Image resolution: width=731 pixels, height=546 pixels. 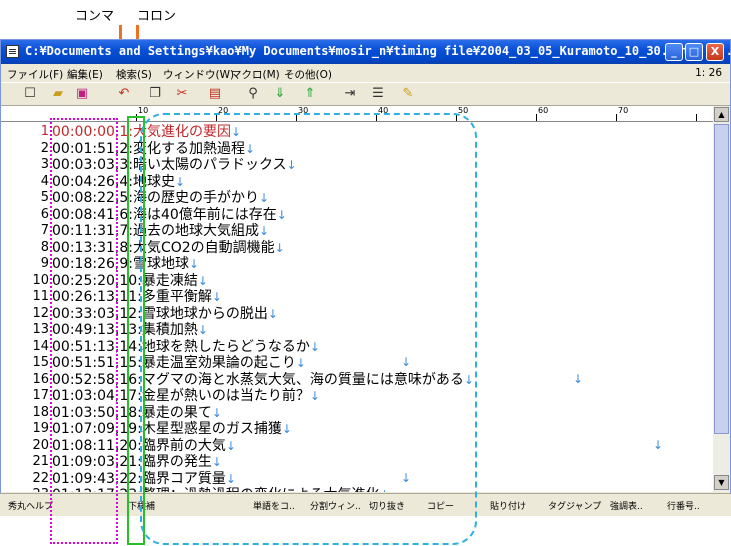 I want to click on new-file-icon: ☐, so click(x=30, y=94).